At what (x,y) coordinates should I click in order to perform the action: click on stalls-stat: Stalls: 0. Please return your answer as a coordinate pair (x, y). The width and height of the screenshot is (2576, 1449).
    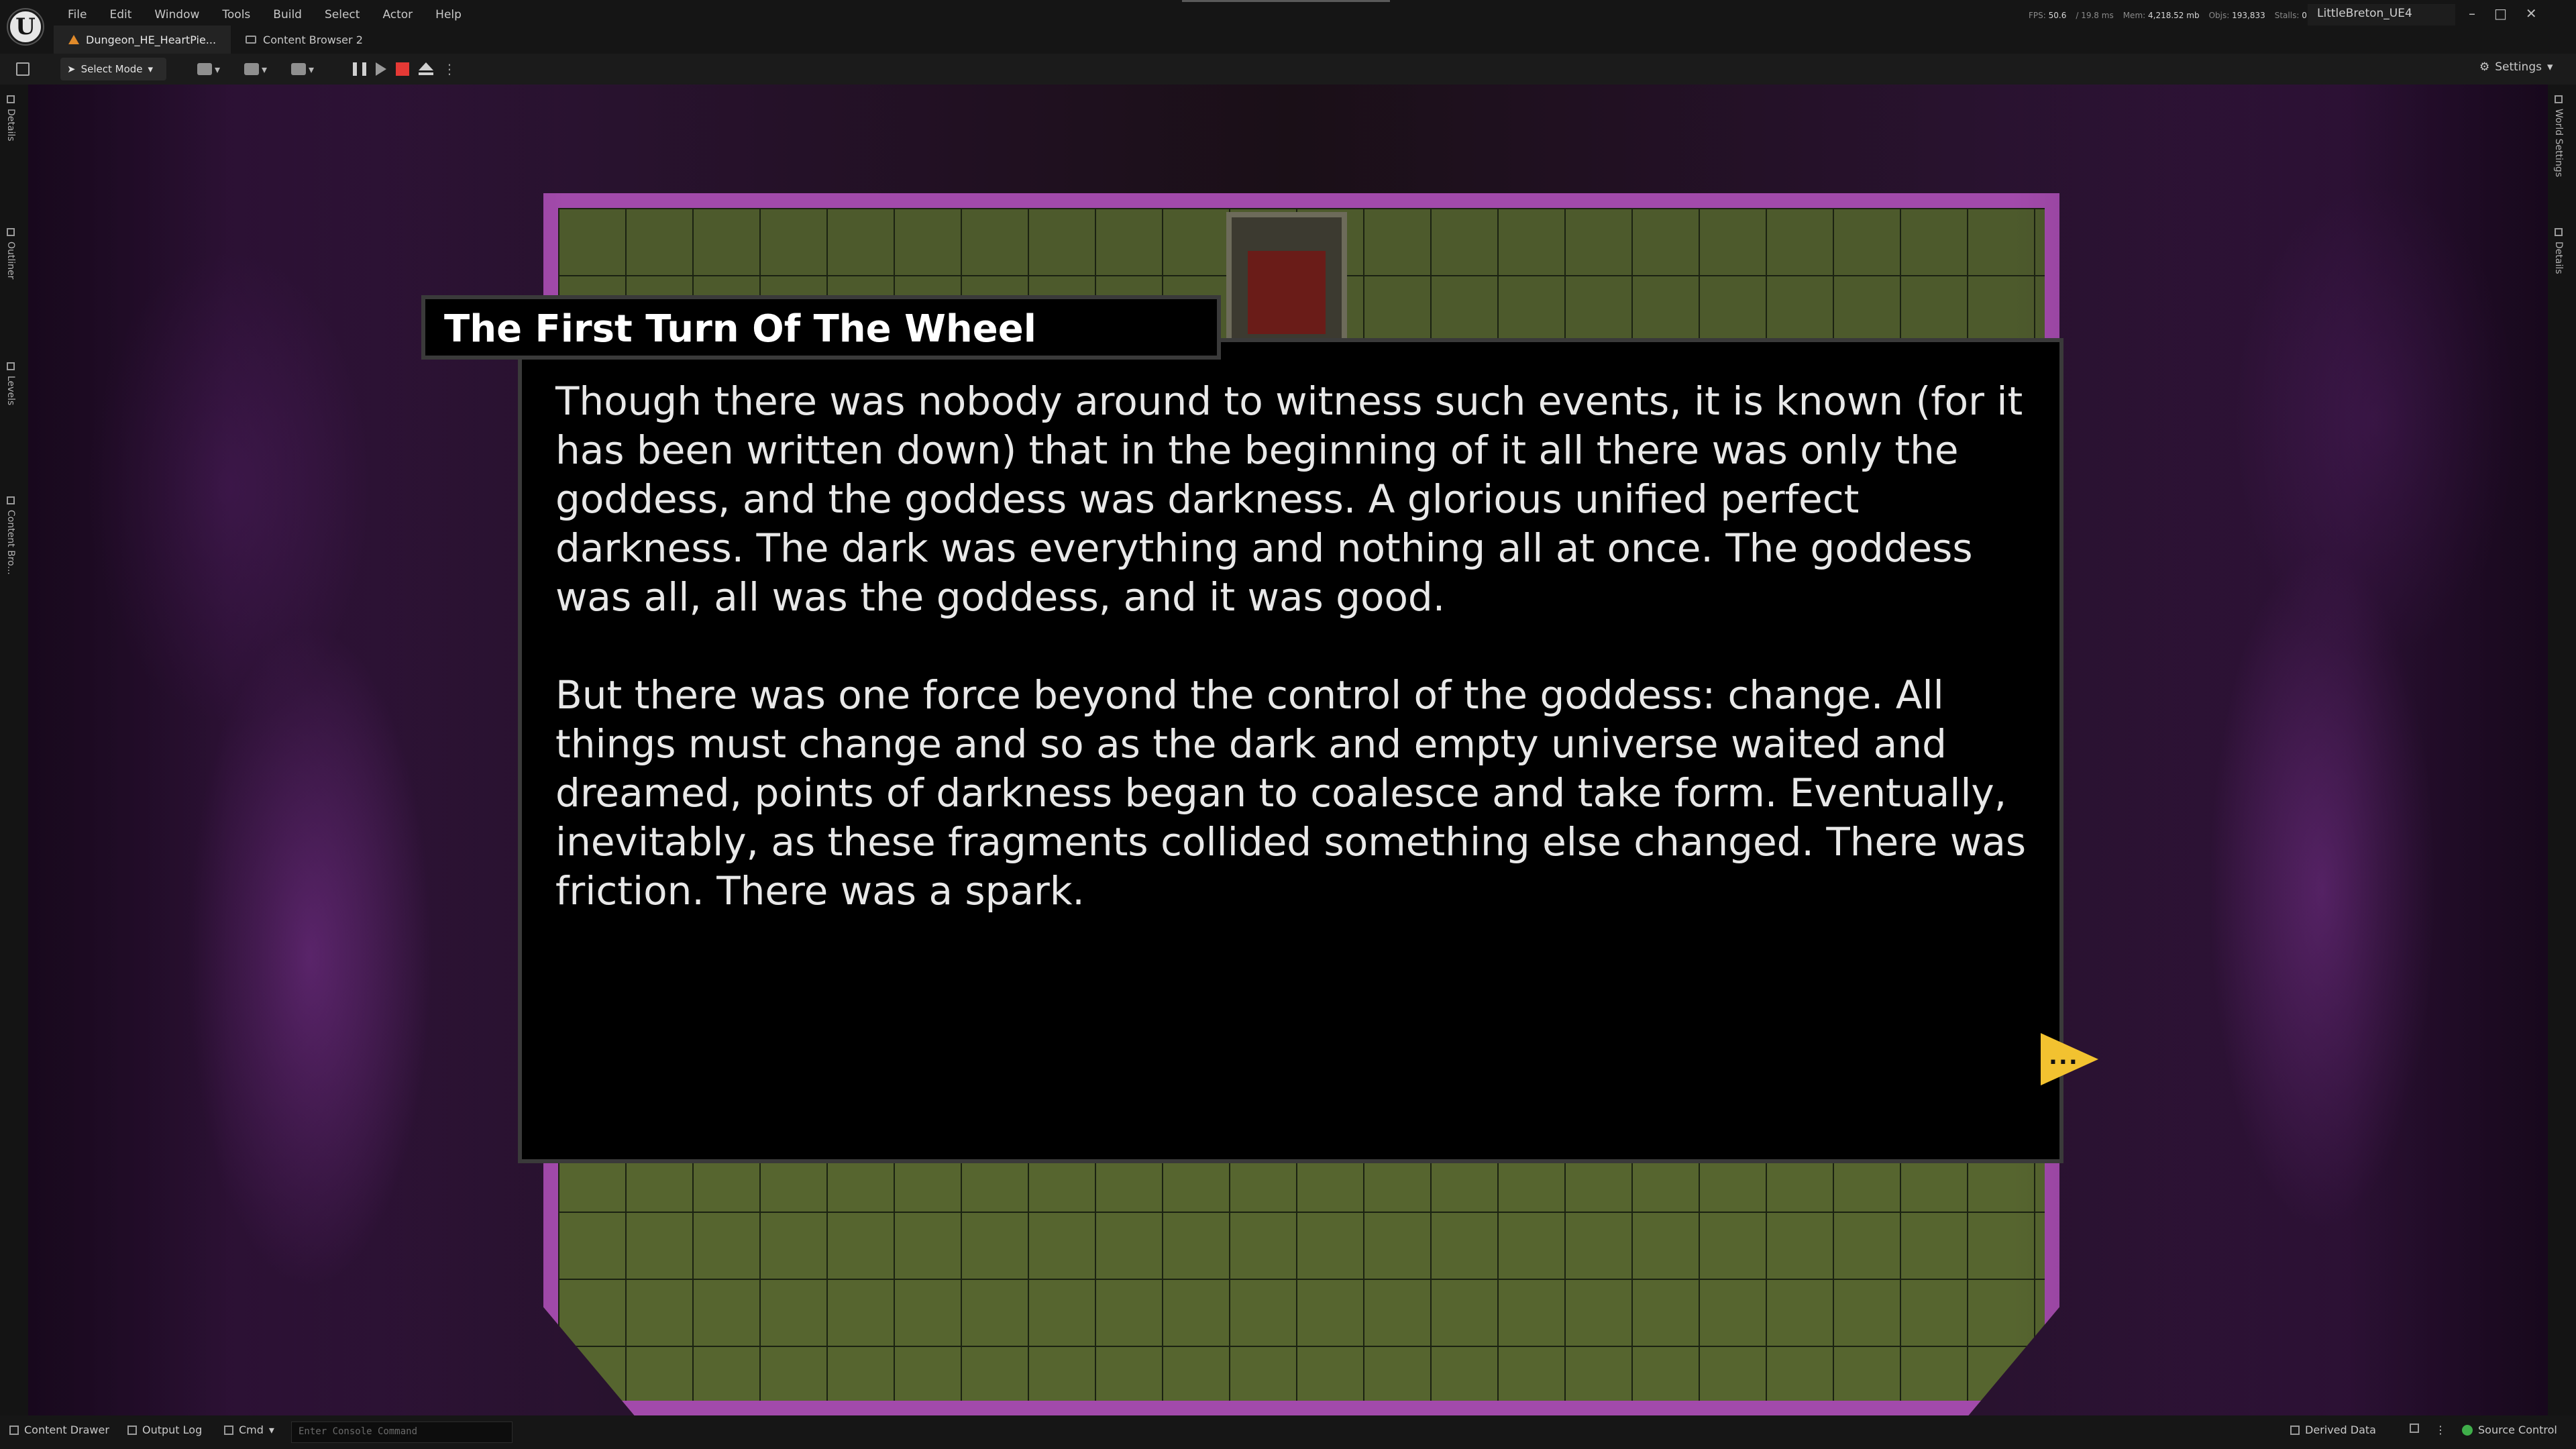
    Looking at the image, I should click on (2290, 15).